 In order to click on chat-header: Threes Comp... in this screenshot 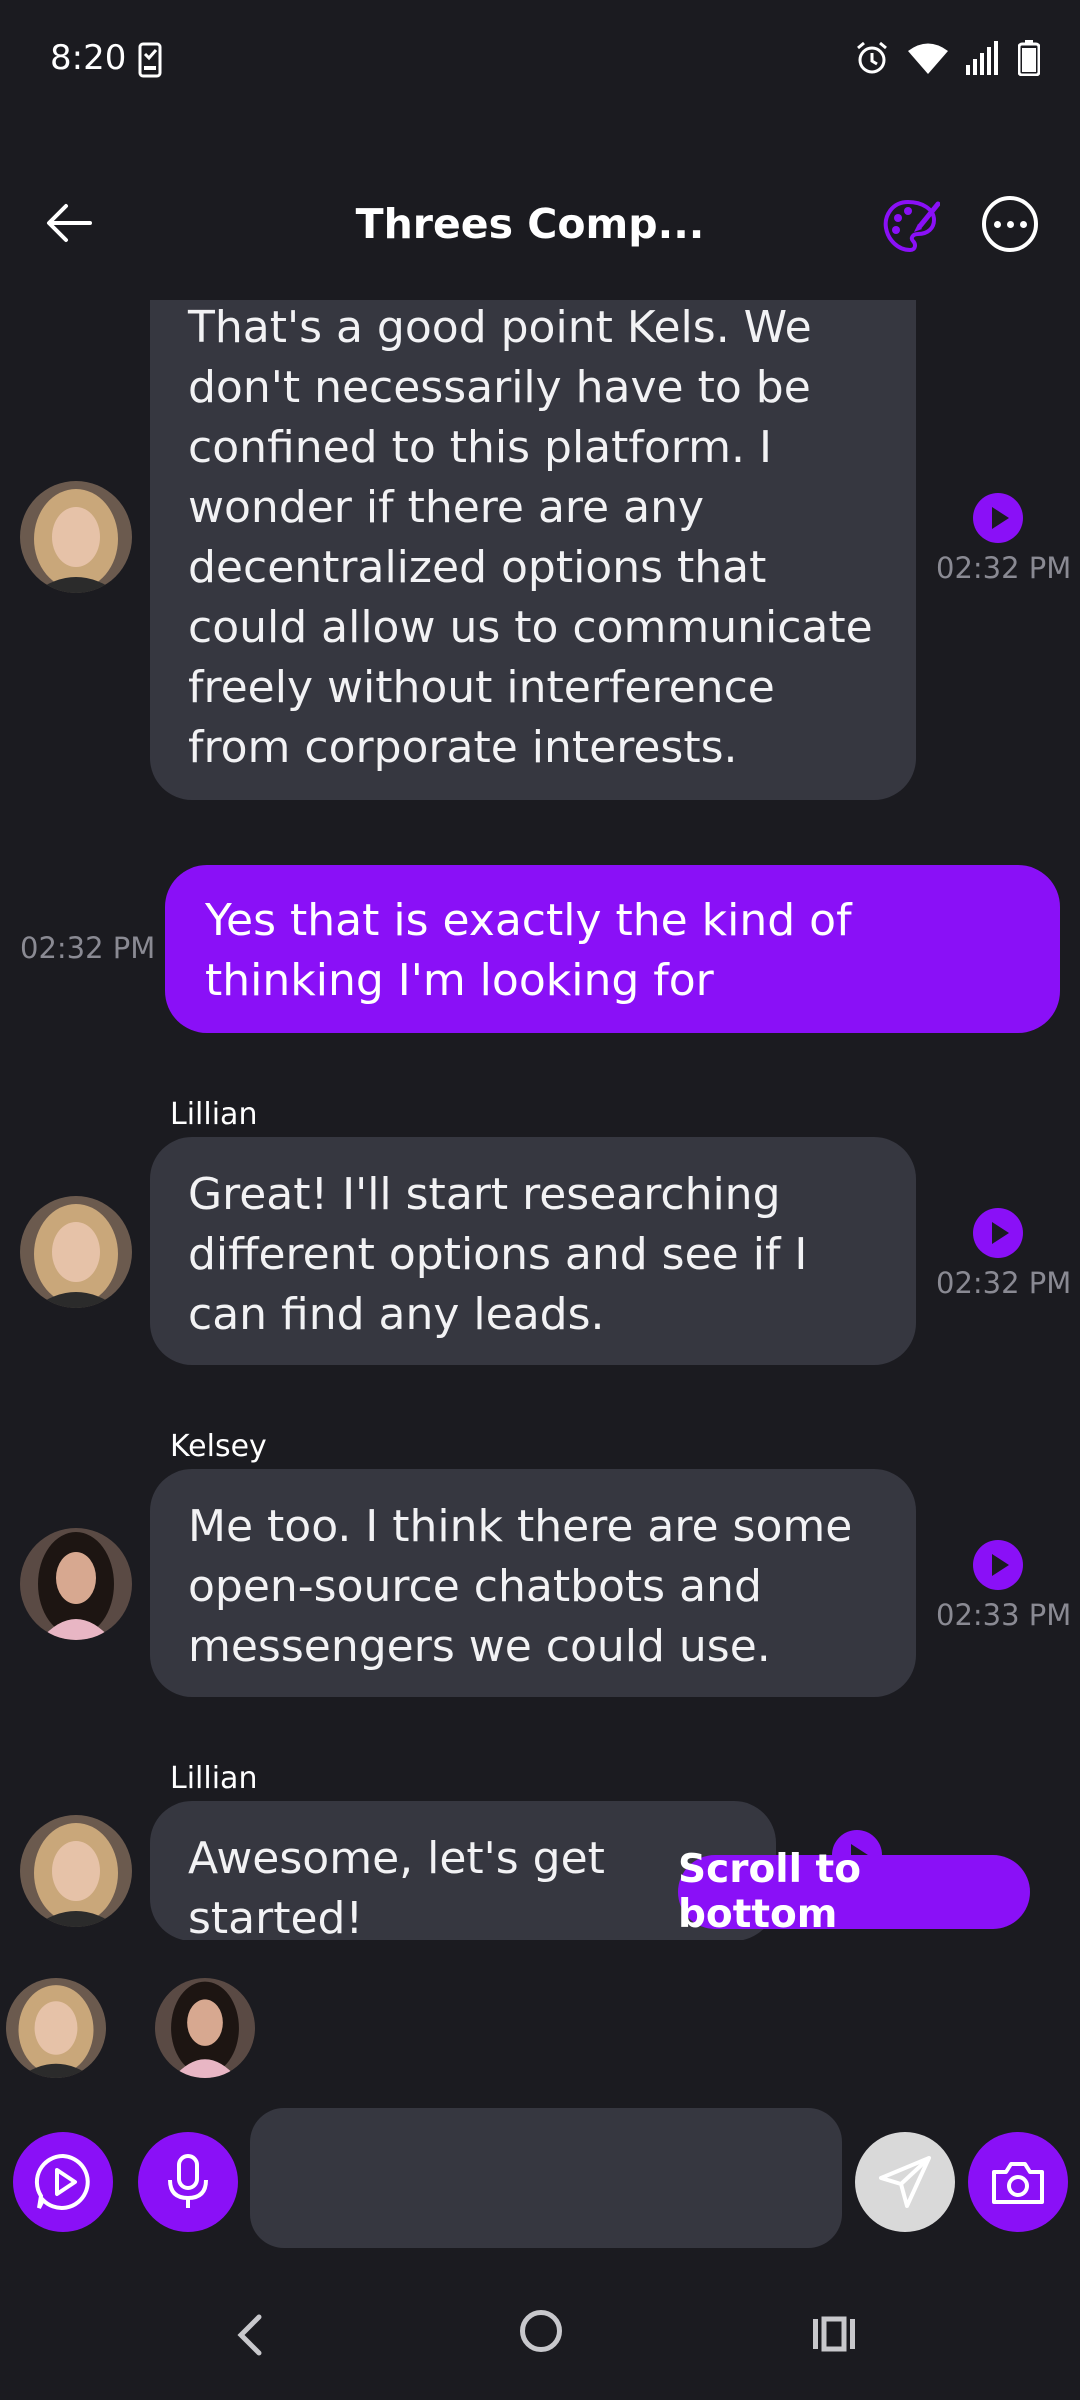, I will do `click(540, 225)`.